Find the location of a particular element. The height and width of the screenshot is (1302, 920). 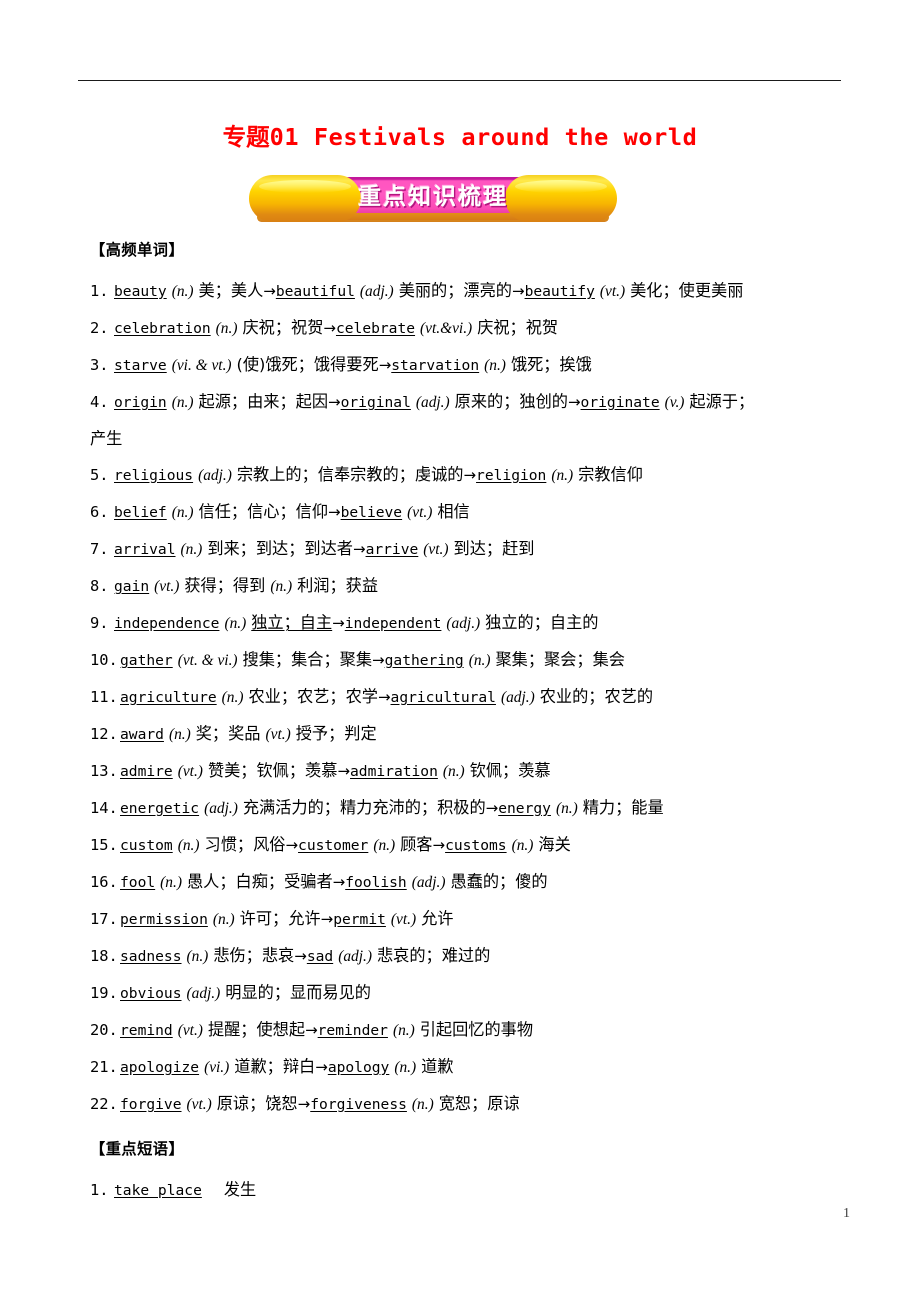

phrase-entry: 1. take place 发生 is located at coordinates (471, 1190).